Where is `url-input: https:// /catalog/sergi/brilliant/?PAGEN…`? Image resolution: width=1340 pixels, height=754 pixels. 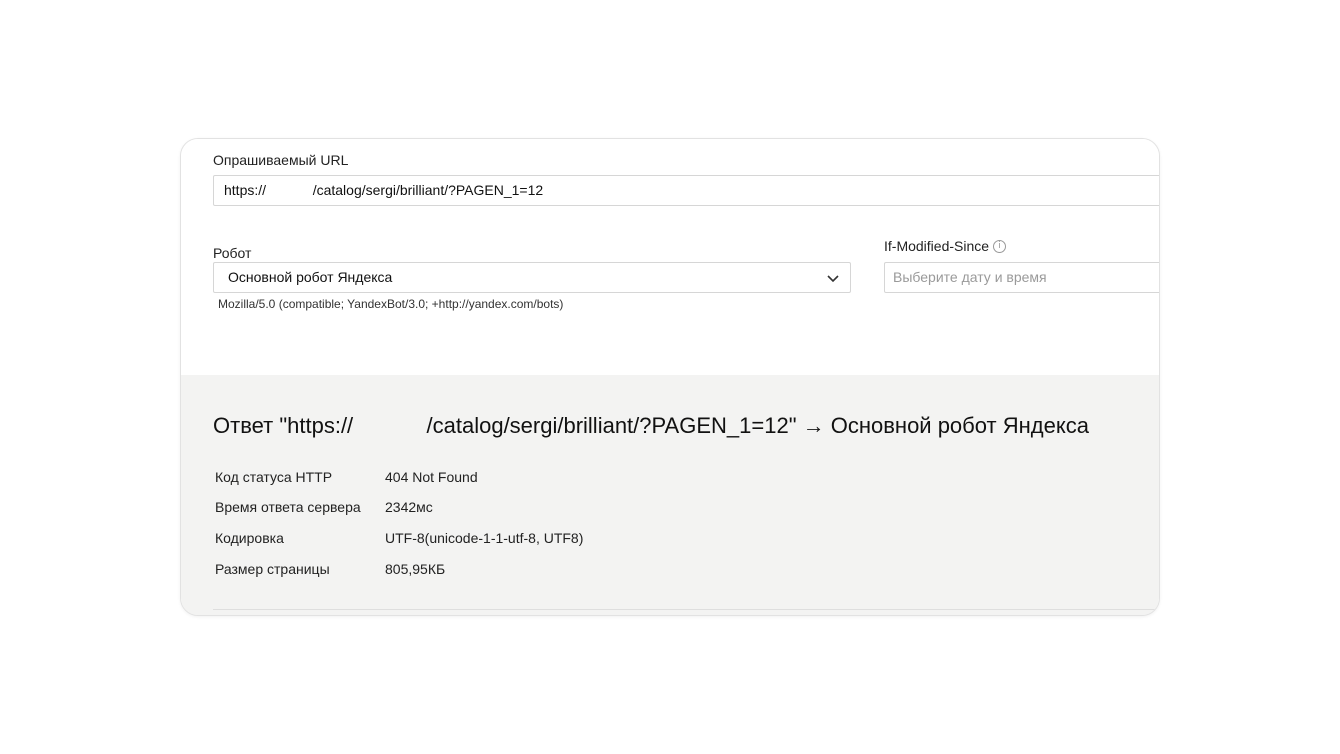
url-input: https:// /catalog/sergi/brilliant/?PAGEN… is located at coordinates (686, 190).